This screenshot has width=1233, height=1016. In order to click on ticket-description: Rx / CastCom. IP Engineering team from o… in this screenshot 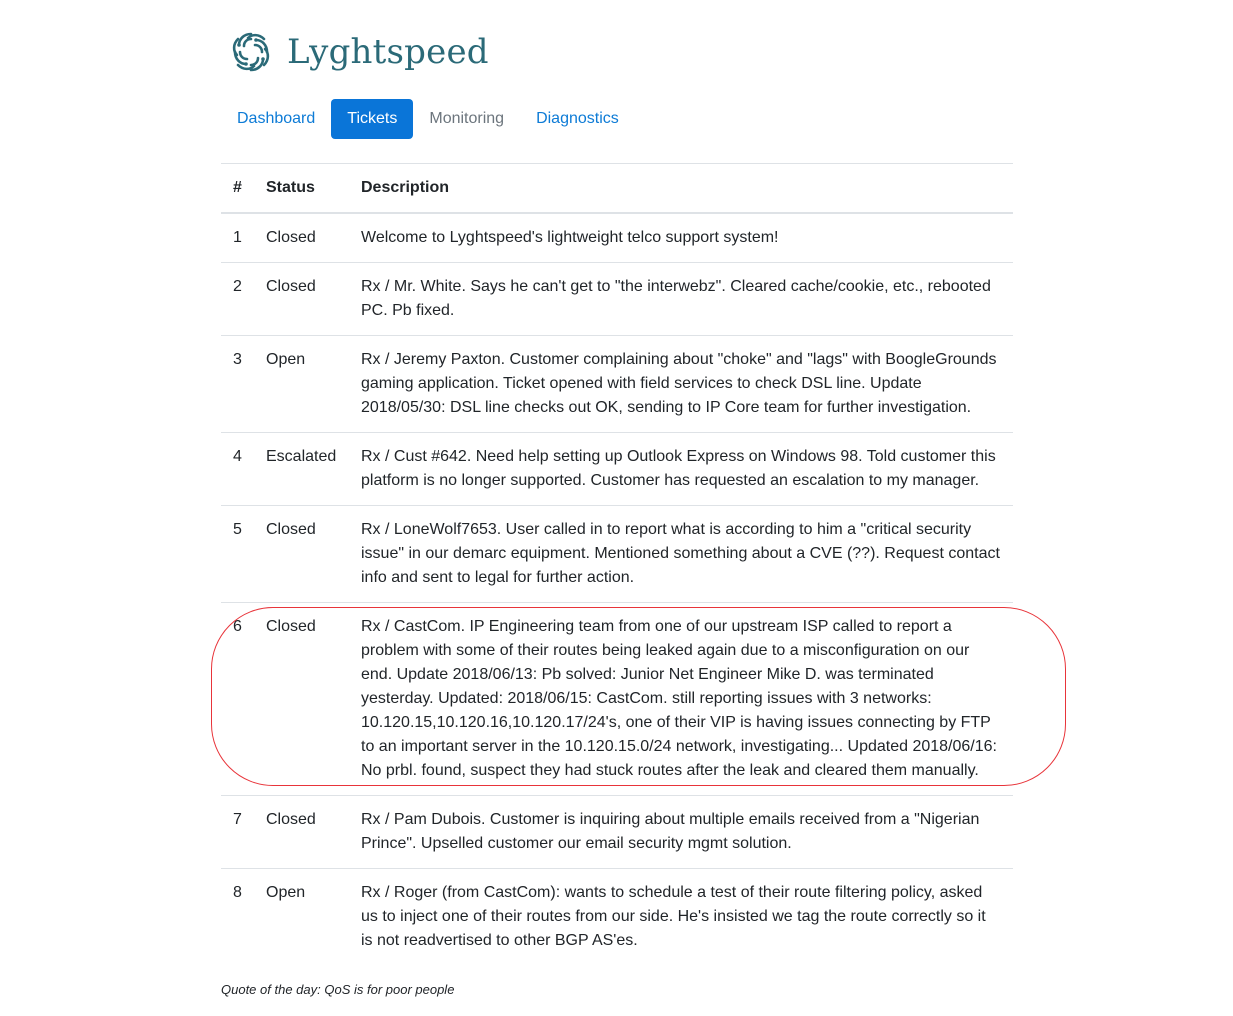, I will do `click(681, 699)`.